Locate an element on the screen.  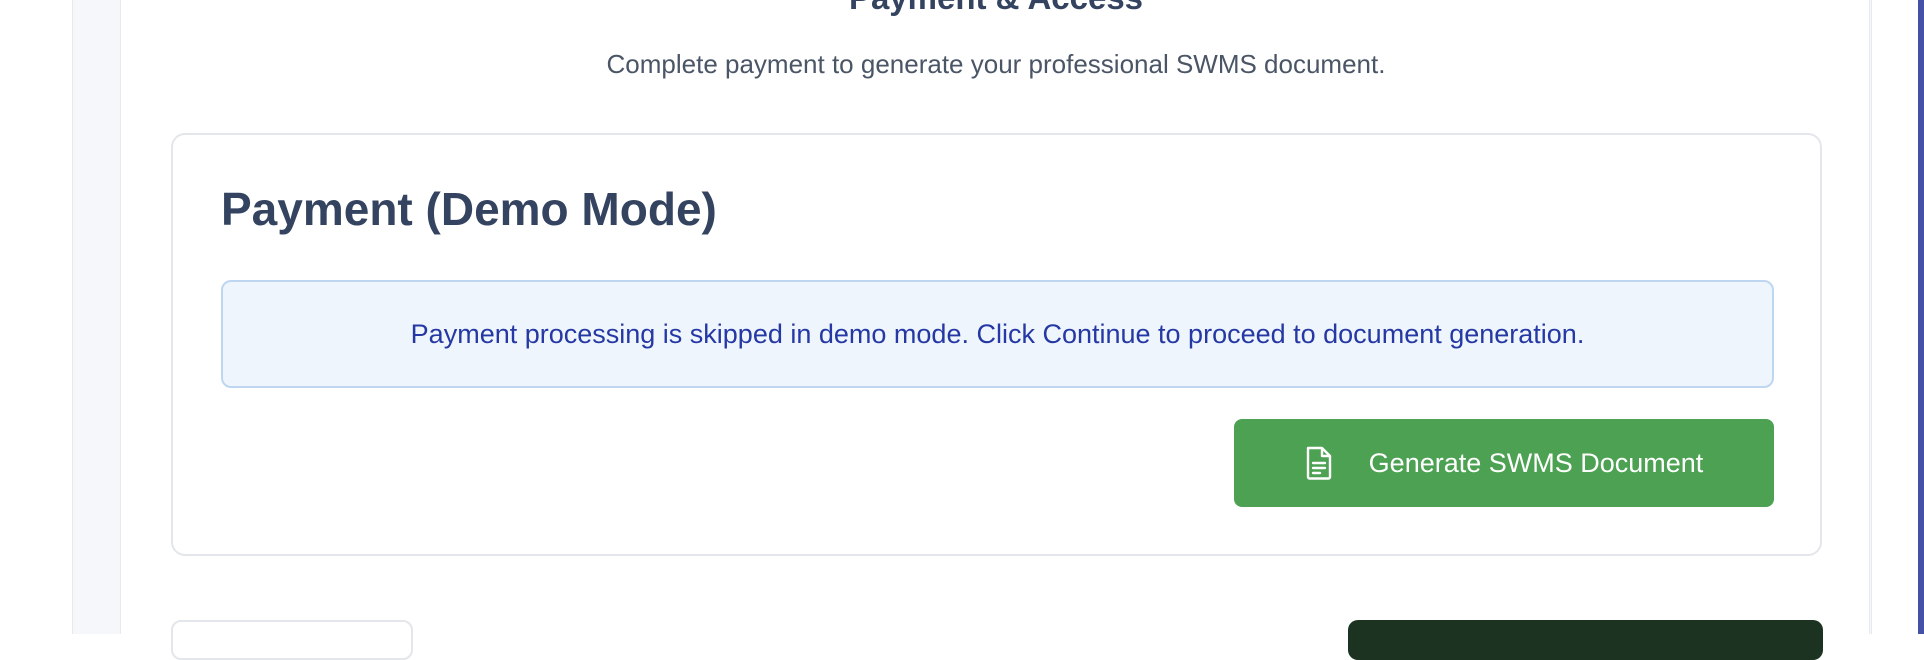
generate-swms-button: Generate SWMS Document is located at coordinates (1504, 463).